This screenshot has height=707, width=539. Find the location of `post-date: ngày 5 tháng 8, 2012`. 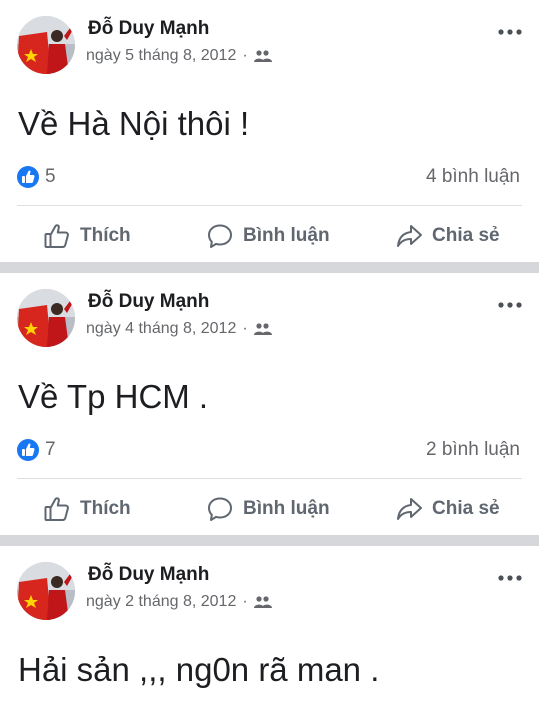

post-date: ngày 5 tháng 8, 2012 is located at coordinates (161, 56).